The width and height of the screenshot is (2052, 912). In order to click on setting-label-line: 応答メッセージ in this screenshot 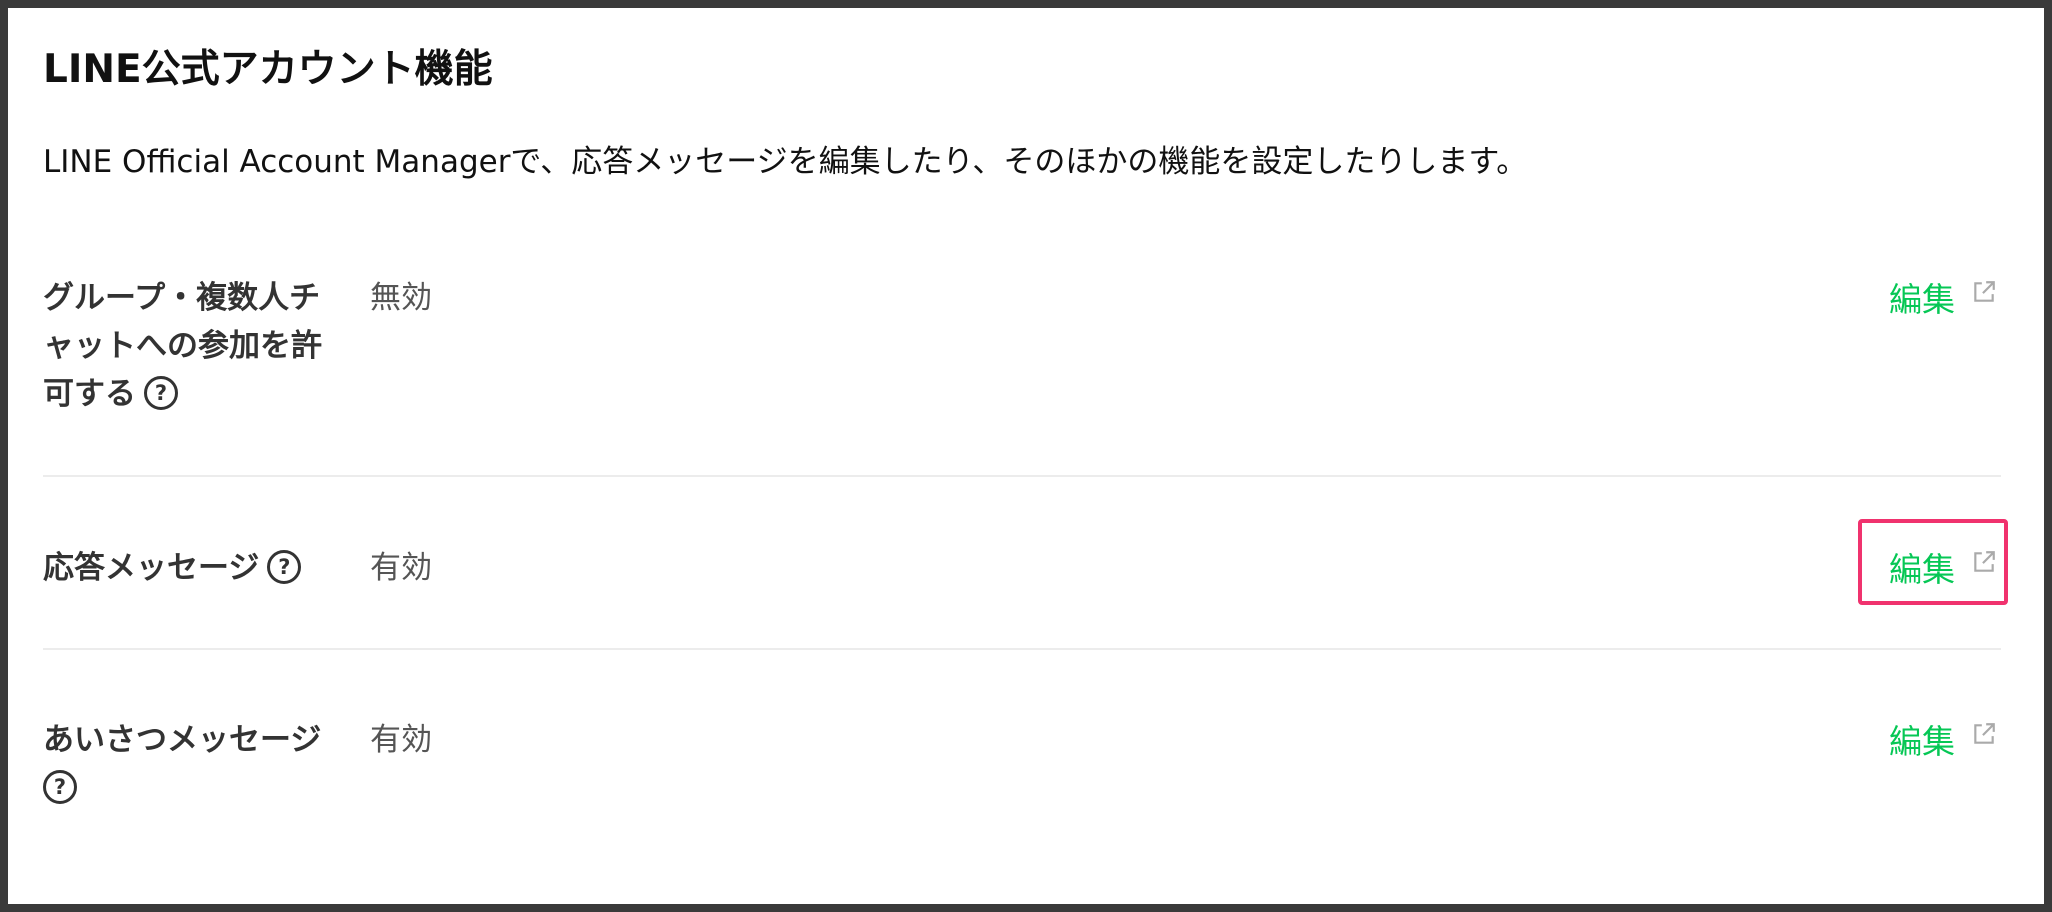, I will do `click(151, 568)`.